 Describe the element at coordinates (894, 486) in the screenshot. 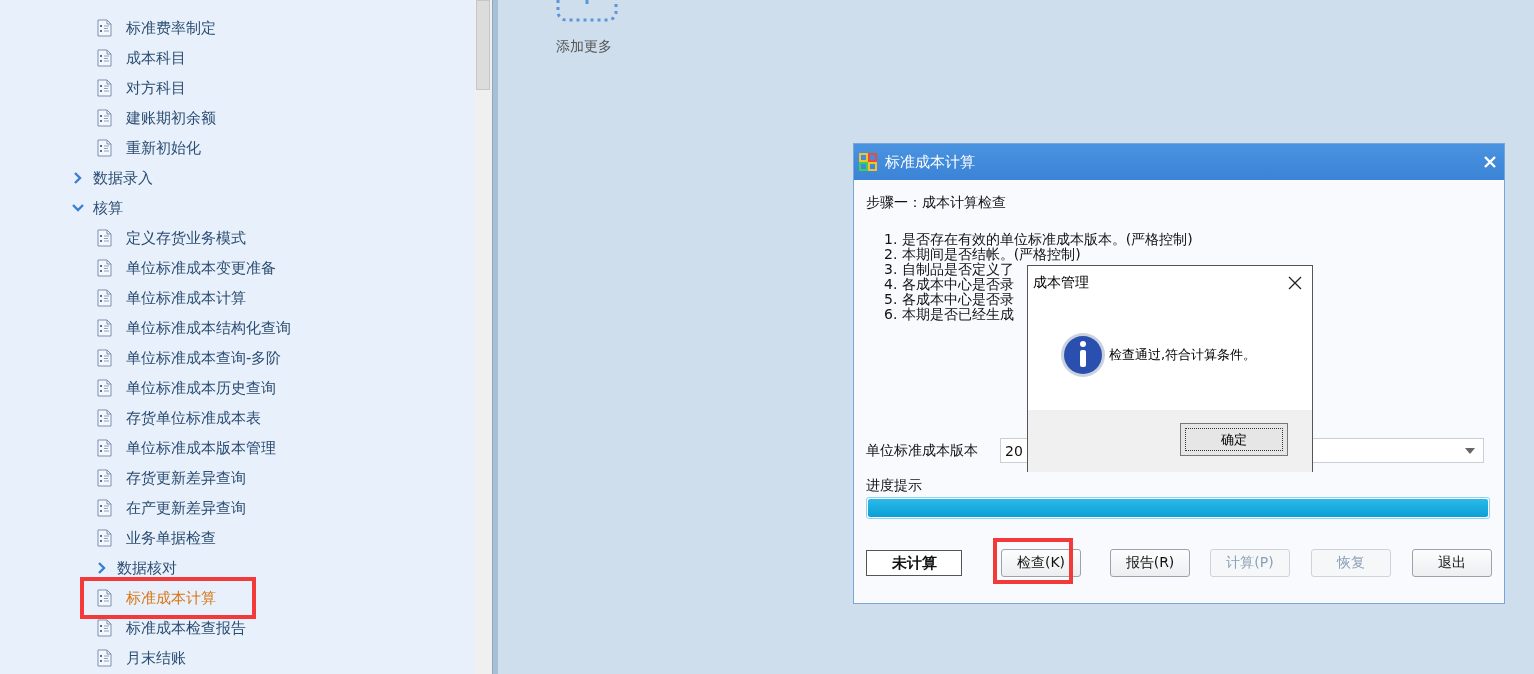

I see `progress-label: 进度提示` at that location.